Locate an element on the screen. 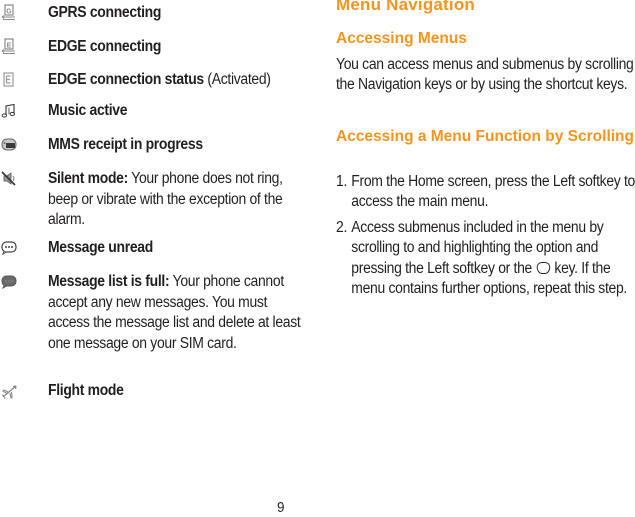 This screenshot has width=635, height=517. status-label: MMS receipt in progress is located at coordinates (125, 144).